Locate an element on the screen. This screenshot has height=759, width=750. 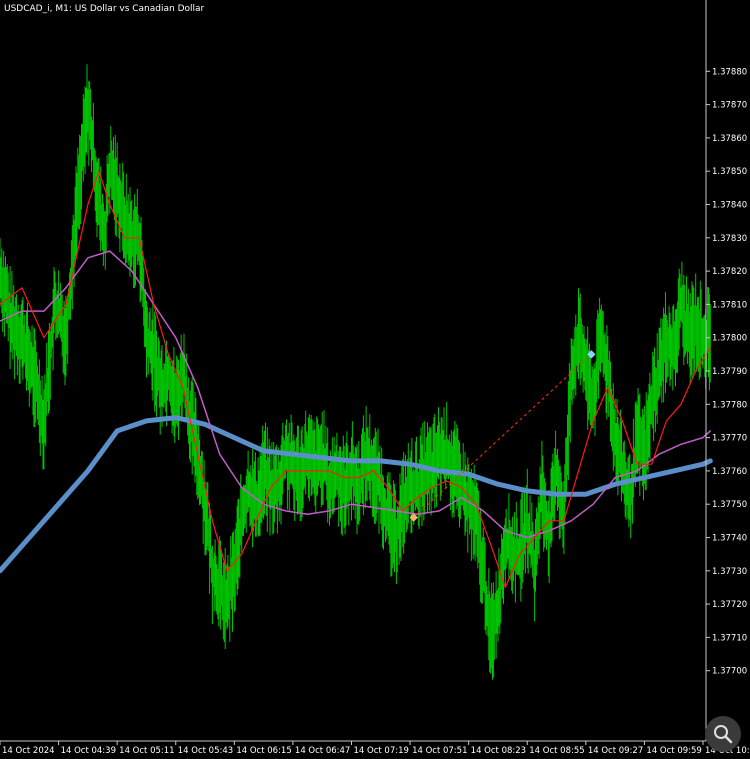
y-tick-label: 1.37770 is located at coordinates (729, 439).